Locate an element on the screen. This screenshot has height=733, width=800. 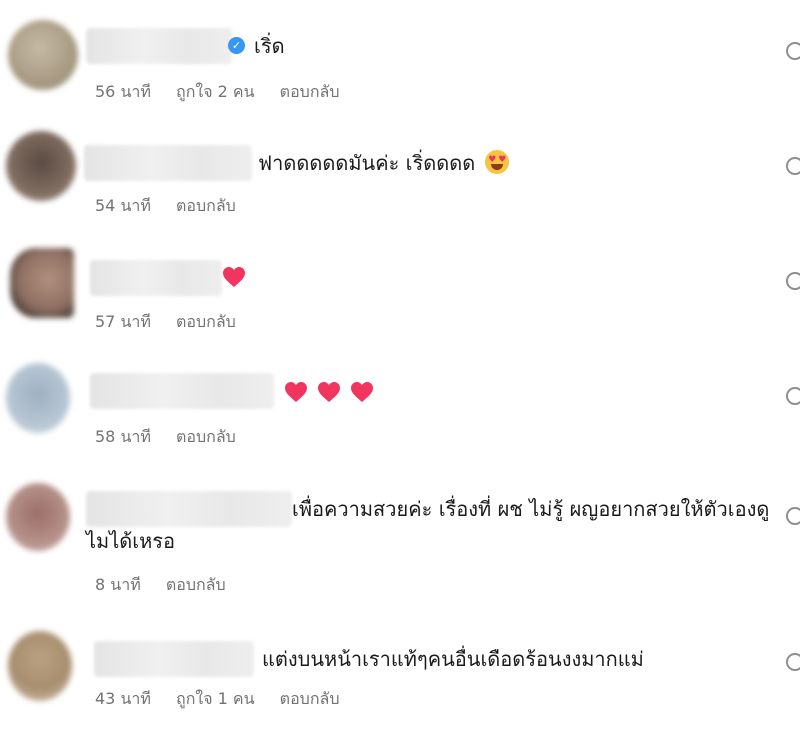
comment-time: 43 นาที is located at coordinates (123, 698).